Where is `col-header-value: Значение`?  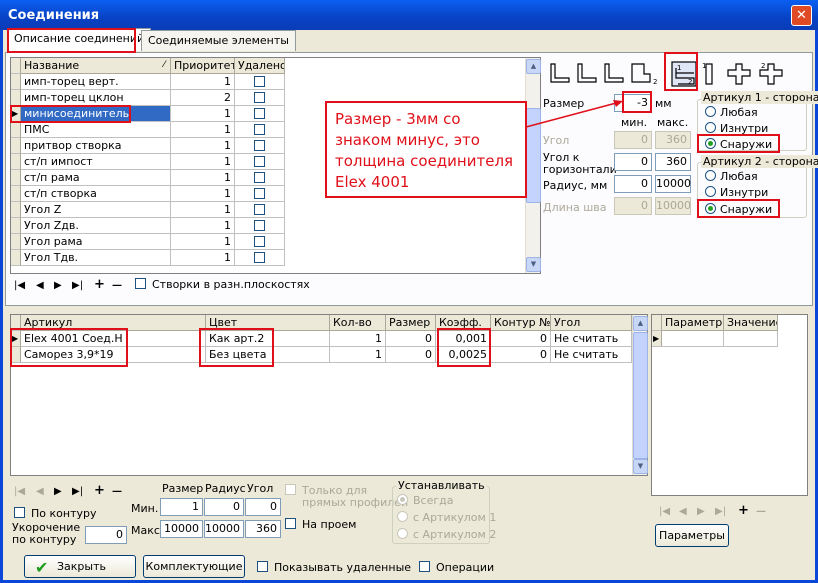
col-header-value: Значение is located at coordinates (751, 323).